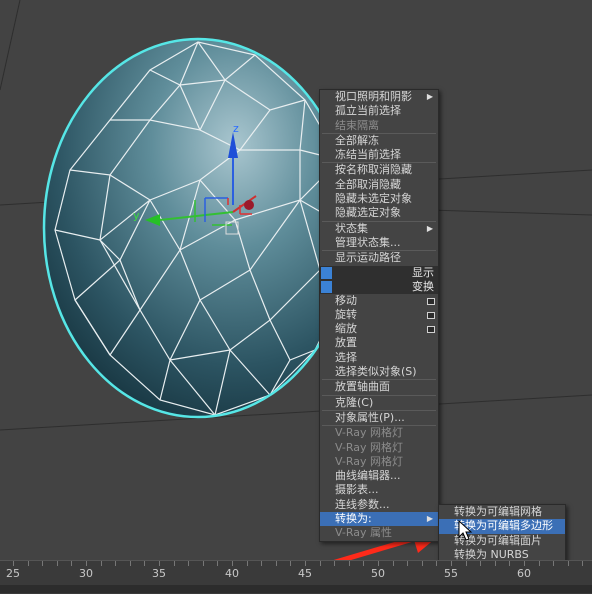  What do you see at coordinates (379, 286) in the screenshot?
I see `quad-header-transform: 变换` at bounding box center [379, 286].